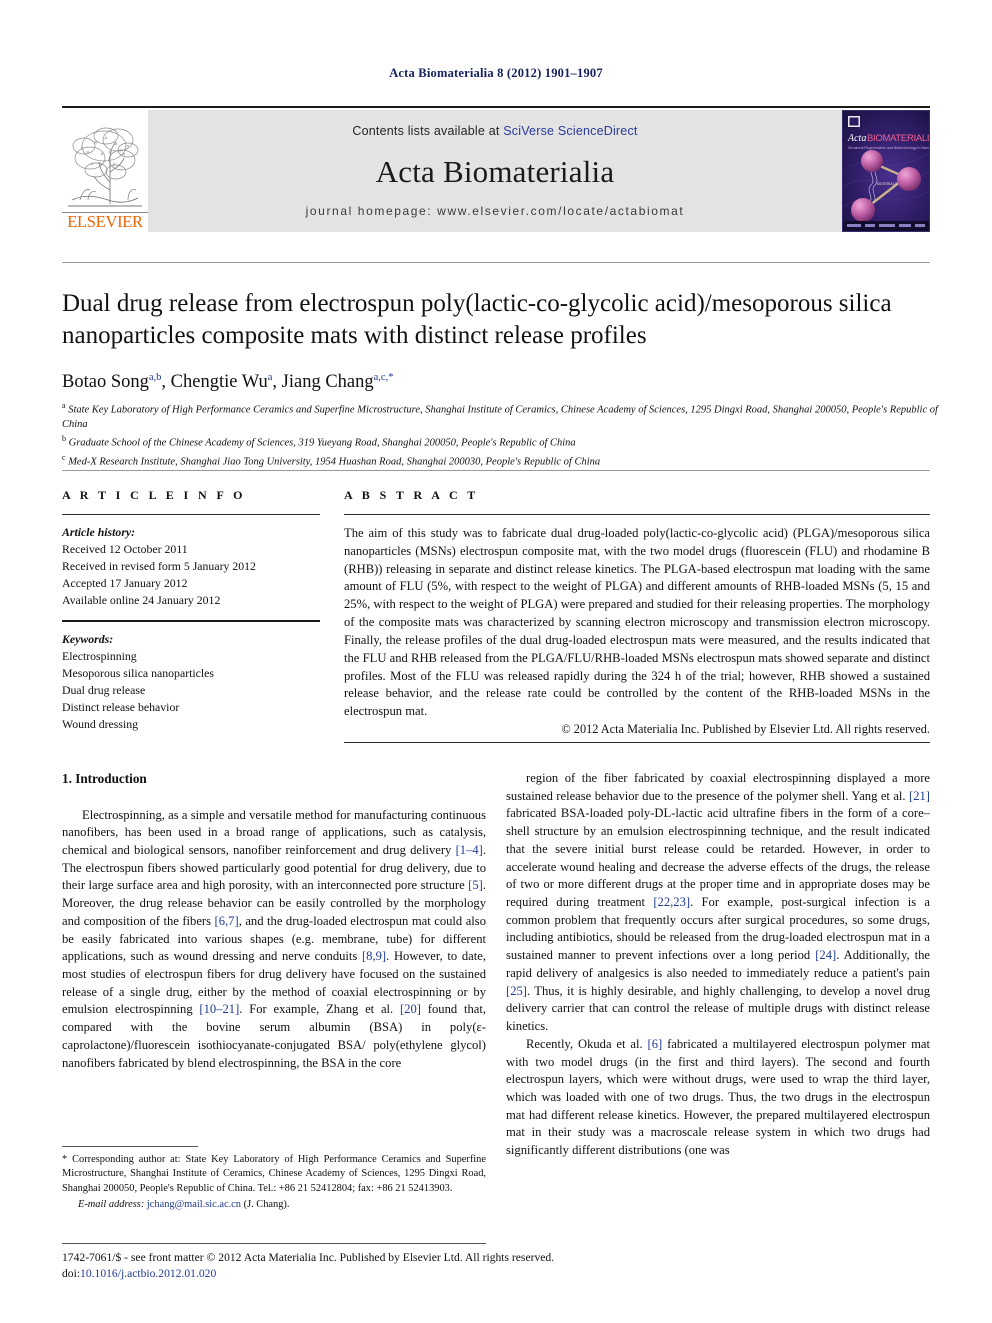 The image size is (992, 1323). Describe the element at coordinates (383, 377) in the screenshot. I see `author-3-affiliation-marker: a,c,*` at that location.